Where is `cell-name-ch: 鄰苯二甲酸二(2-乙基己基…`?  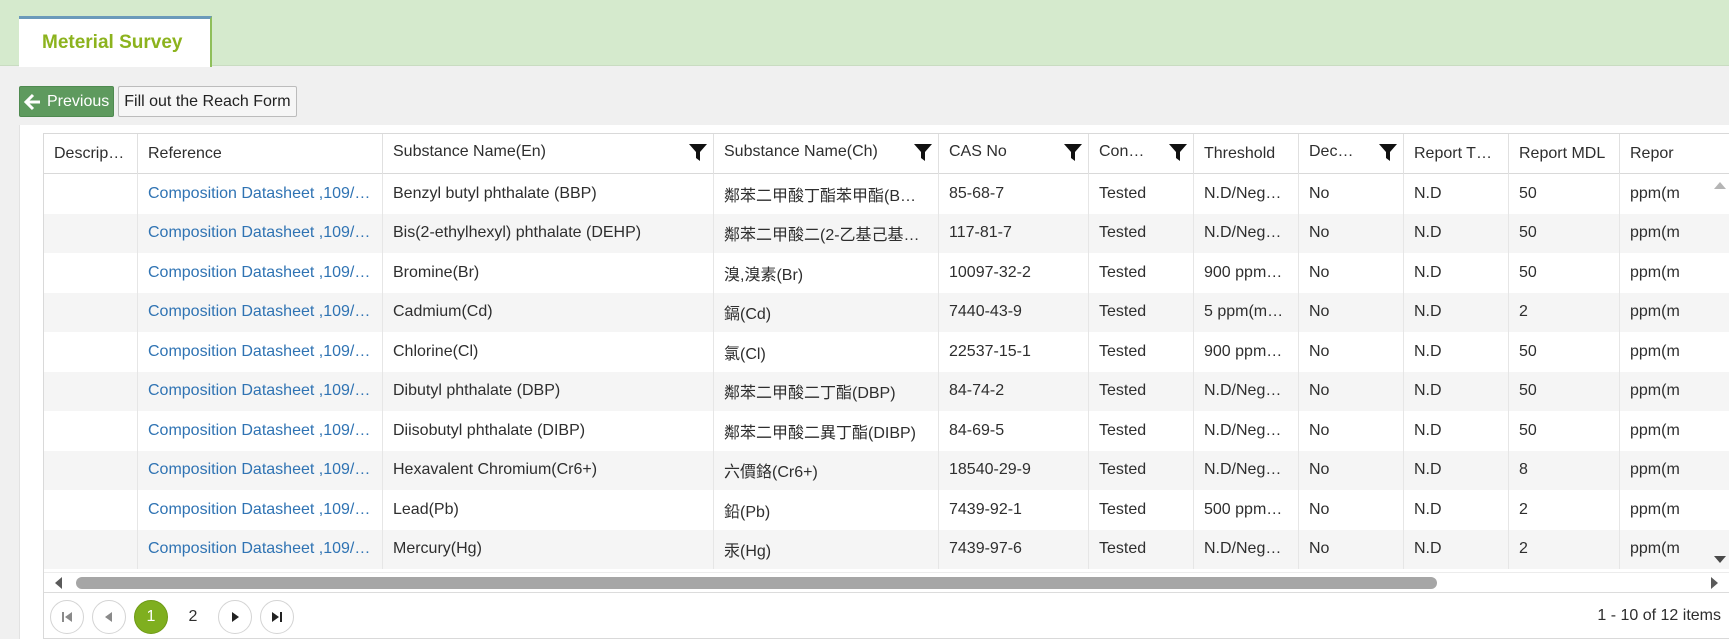 cell-name-ch: 鄰苯二甲酸二(2-乙基己基… is located at coordinates (826, 233).